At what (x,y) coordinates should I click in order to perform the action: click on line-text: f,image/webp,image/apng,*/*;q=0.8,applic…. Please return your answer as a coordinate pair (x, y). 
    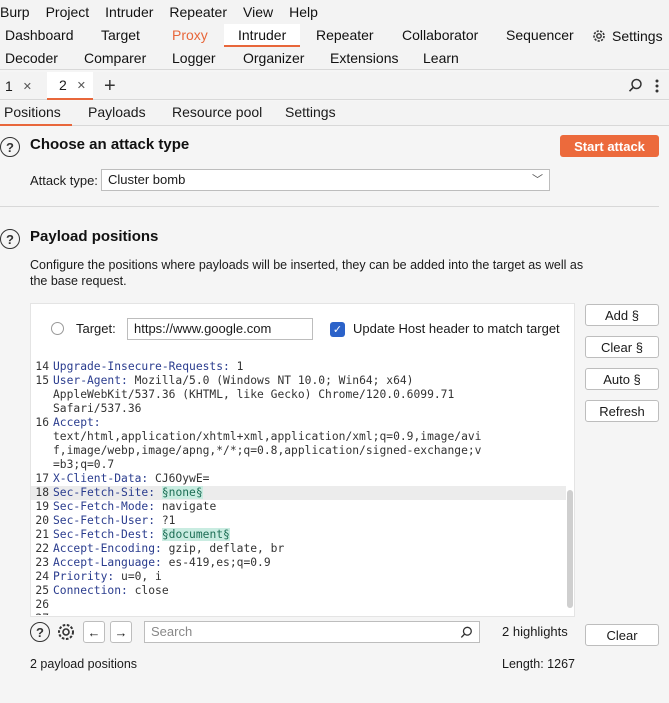
    Looking at the image, I should click on (267, 451).